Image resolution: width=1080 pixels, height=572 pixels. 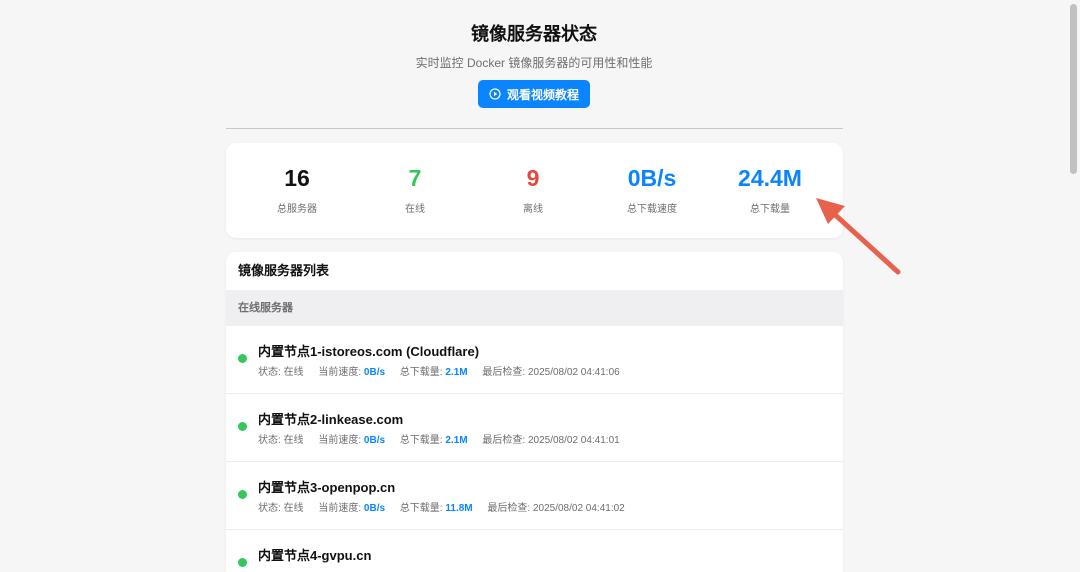 What do you see at coordinates (459, 508) in the screenshot?
I see `total-value: 11.8M` at bounding box center [459, 508].